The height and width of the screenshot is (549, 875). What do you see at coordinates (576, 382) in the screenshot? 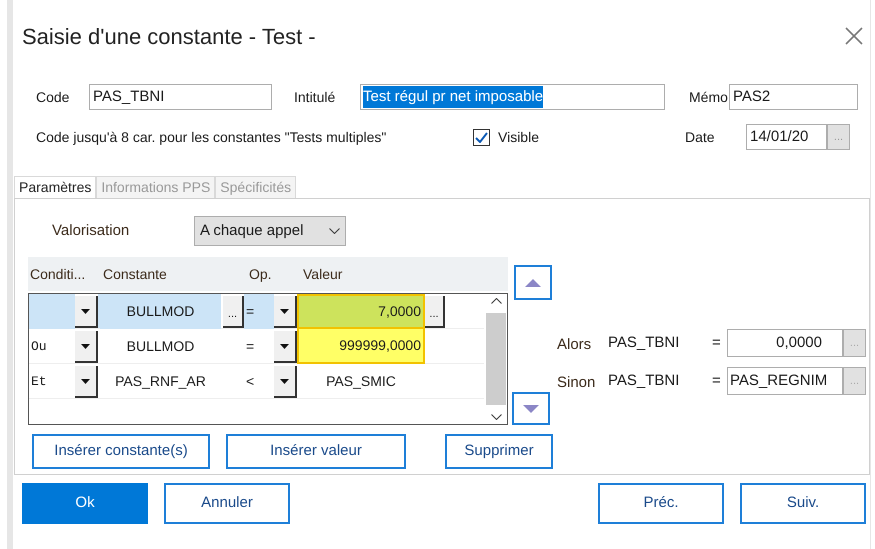
I see `result-label: Sinon` at bounding box center [576, 382].